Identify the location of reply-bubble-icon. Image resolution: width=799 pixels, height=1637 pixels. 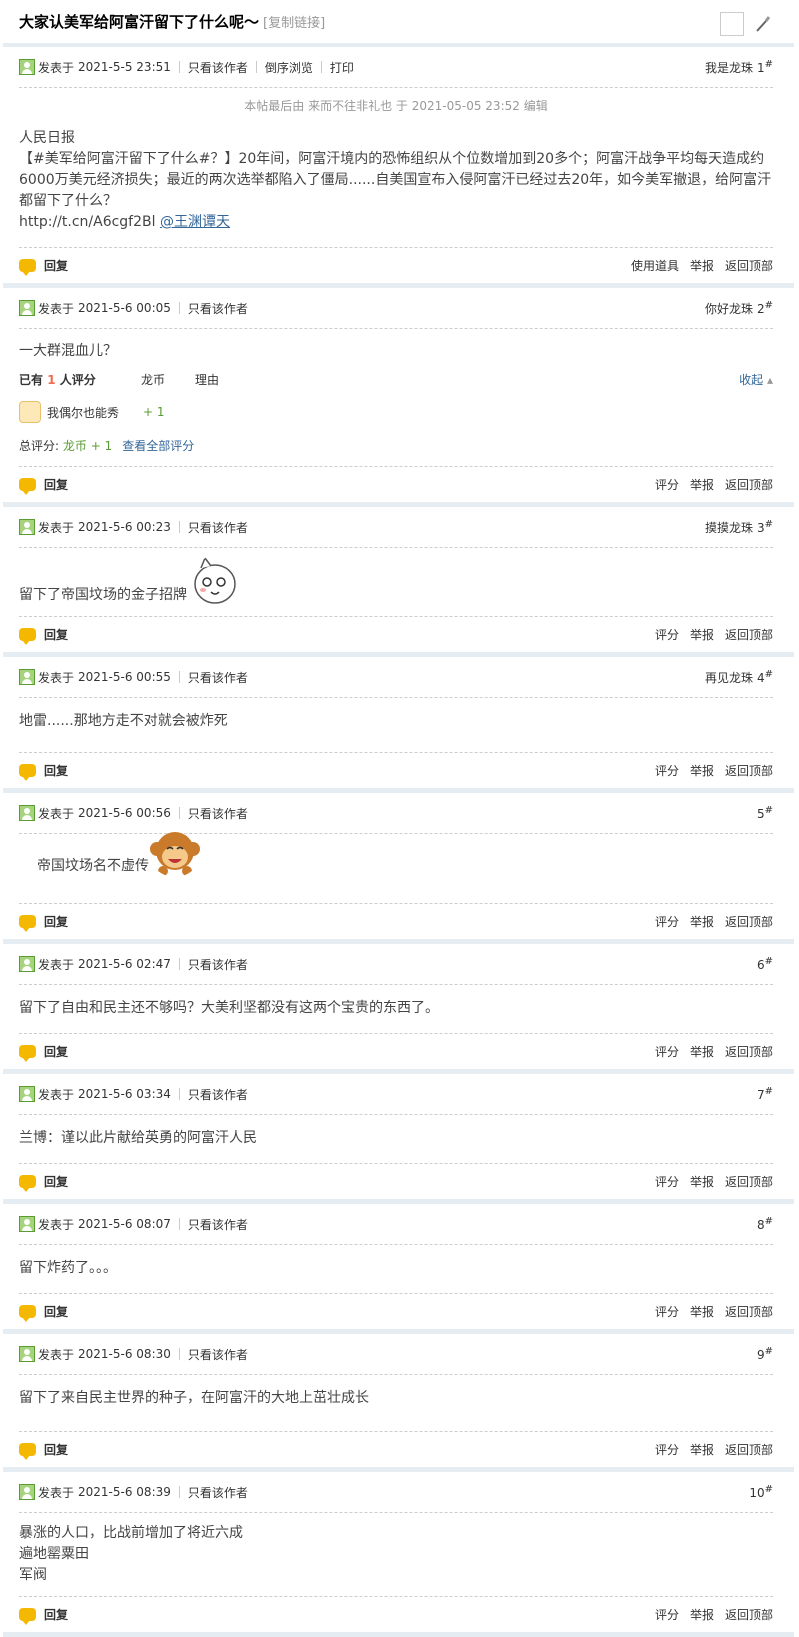
(27, 1053).